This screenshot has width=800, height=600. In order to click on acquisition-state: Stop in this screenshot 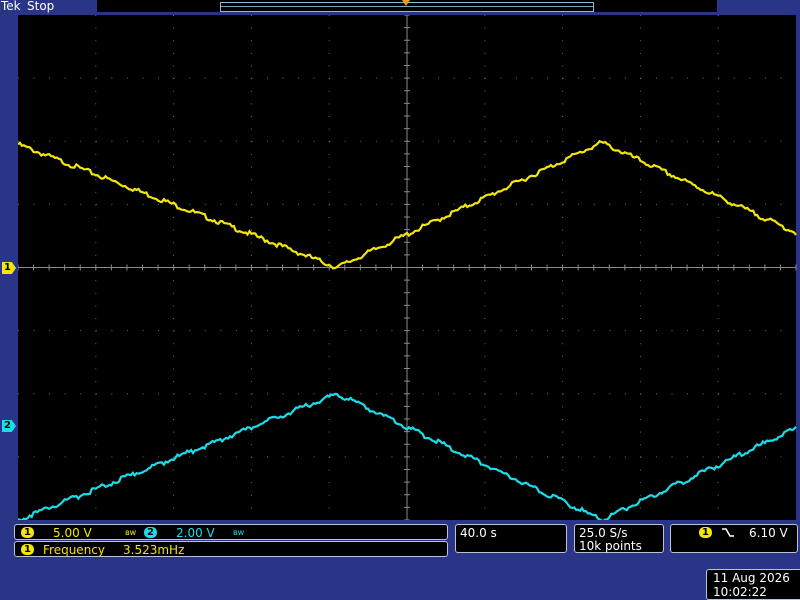, I will do `click(41, 6)`.